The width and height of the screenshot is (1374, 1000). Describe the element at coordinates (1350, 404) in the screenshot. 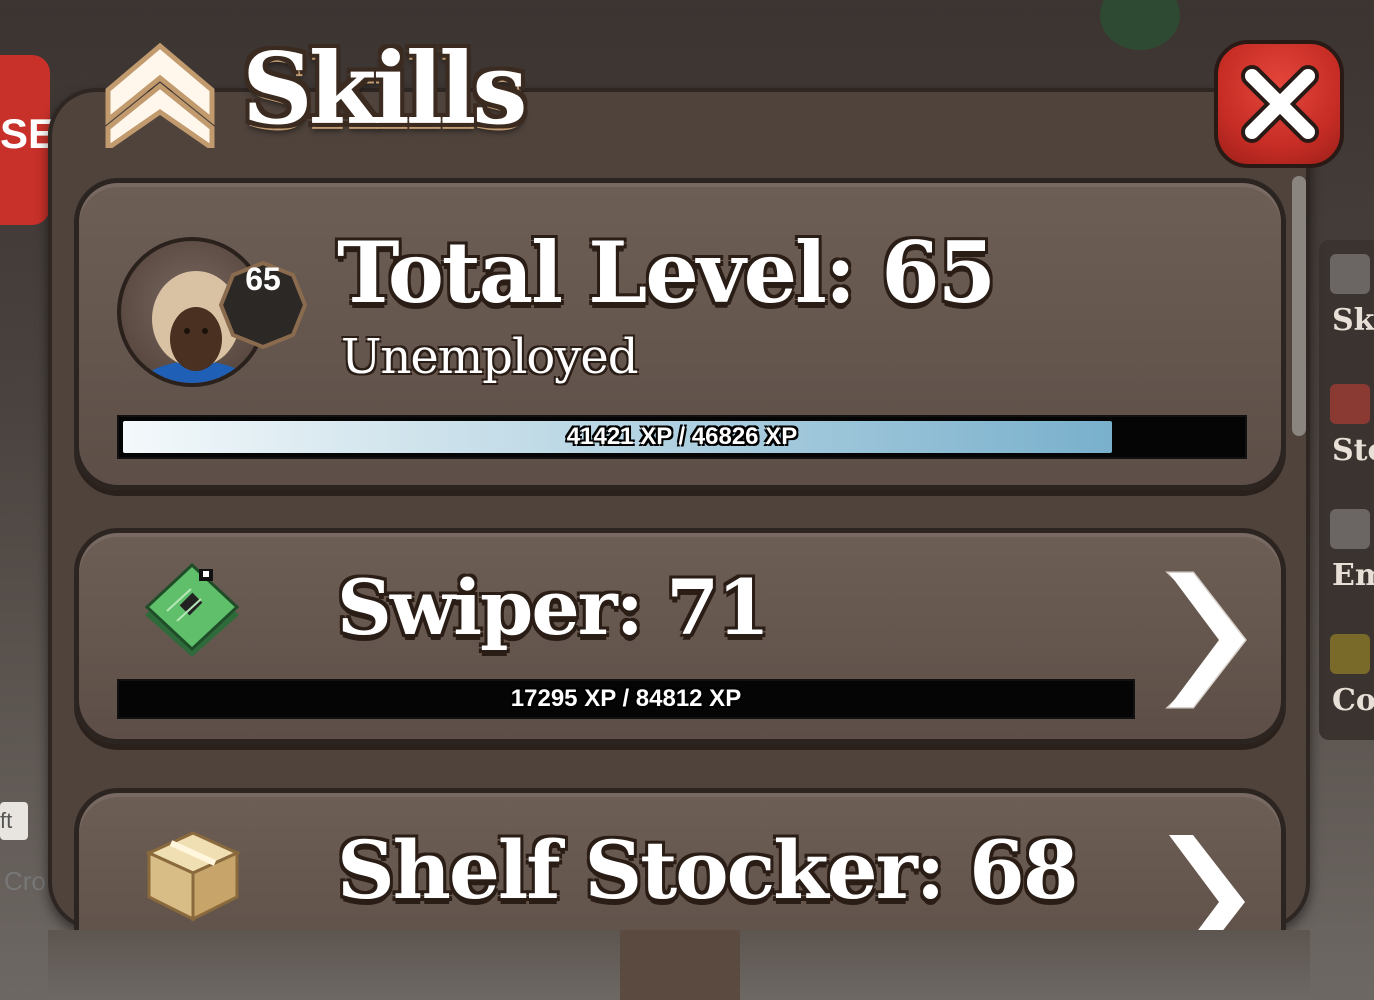

I see `store-icon` at that location.